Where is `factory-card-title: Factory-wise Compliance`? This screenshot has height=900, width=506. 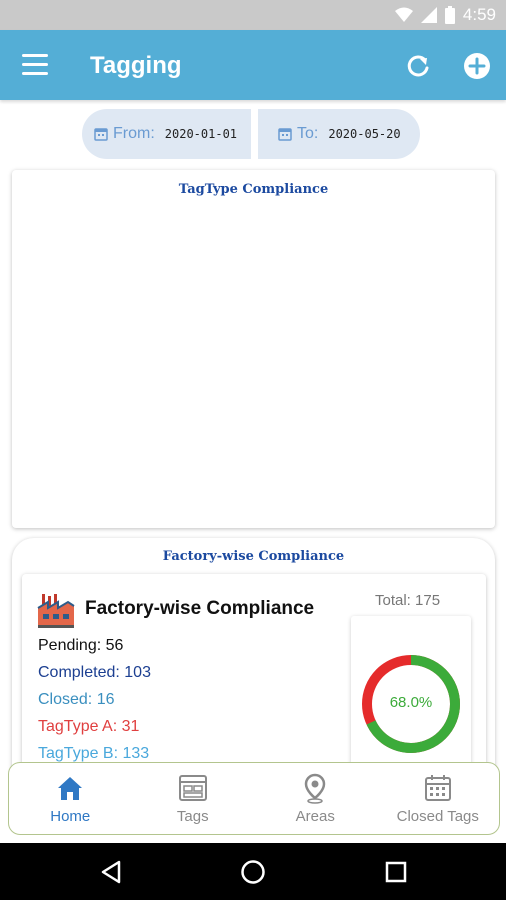
factory-card-title: Factory-wise Compliance is located at coordinates (253, 556).